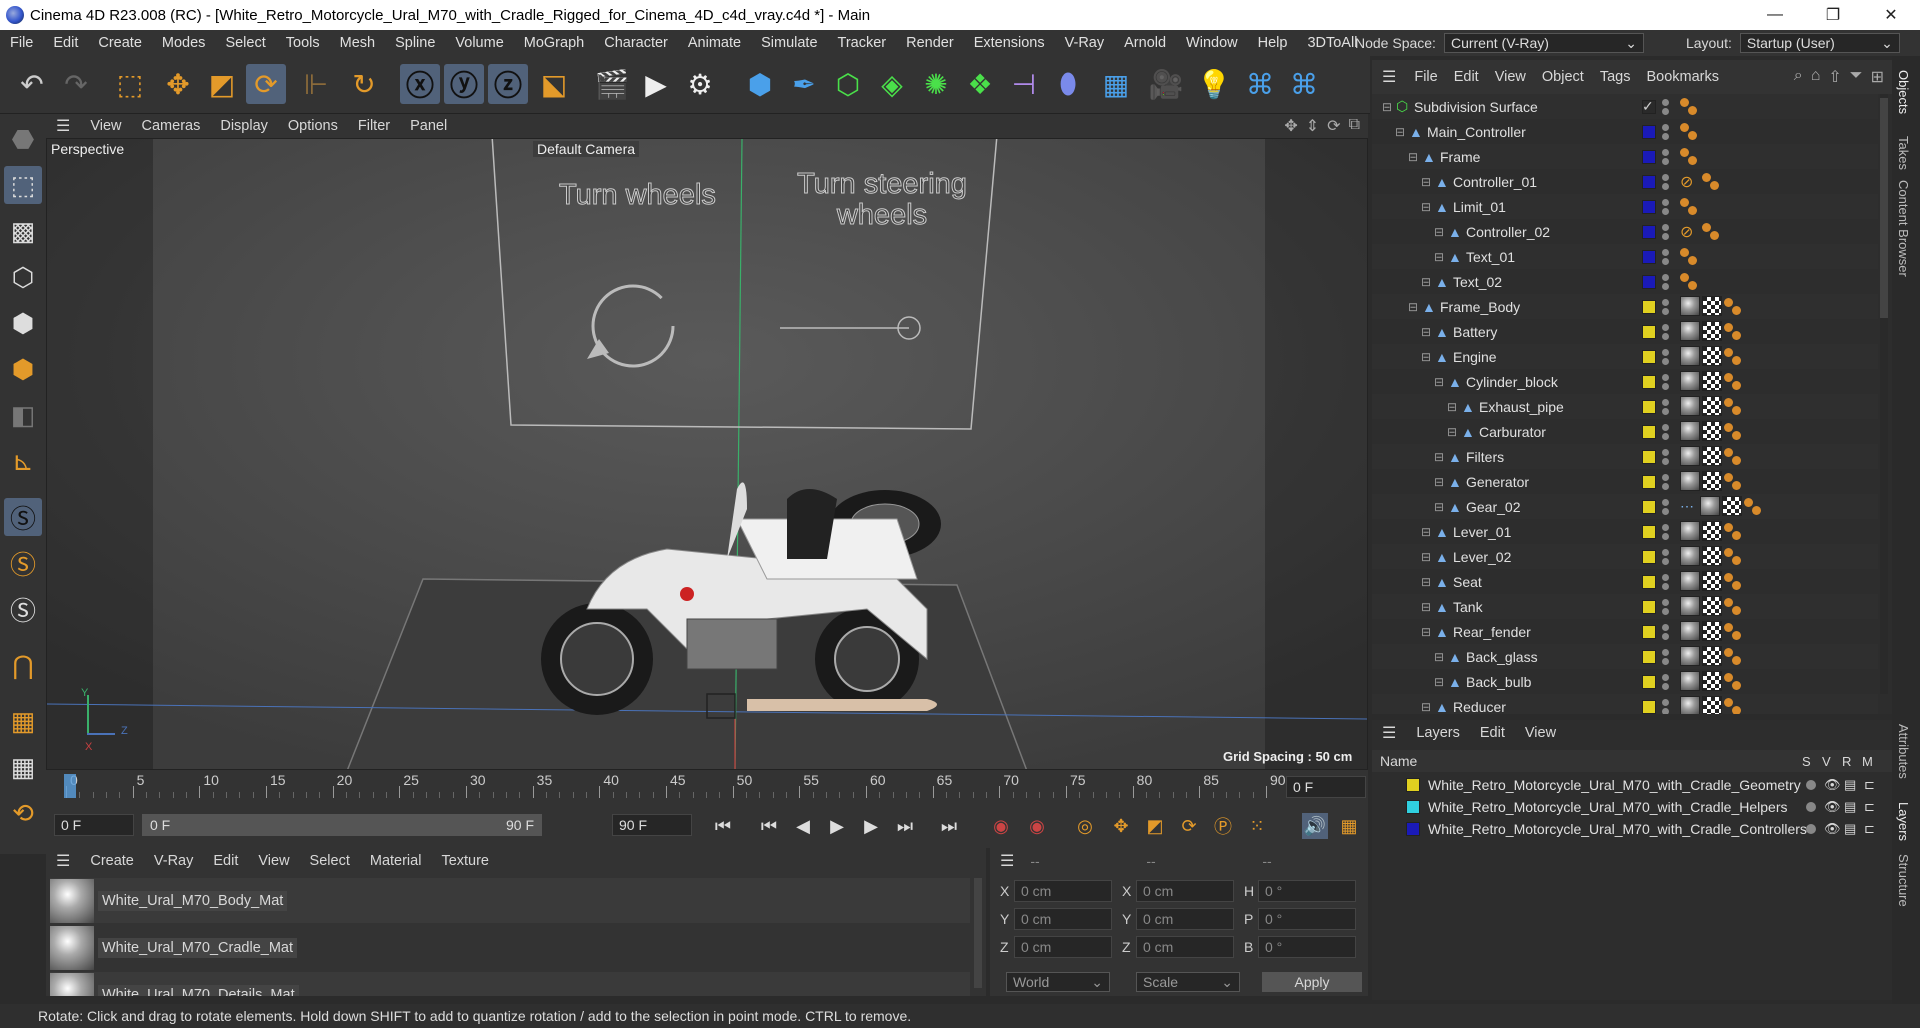 The image size is (1920, 1028). I want to click on object-menu-tags: Tags, so click(1615, 77).